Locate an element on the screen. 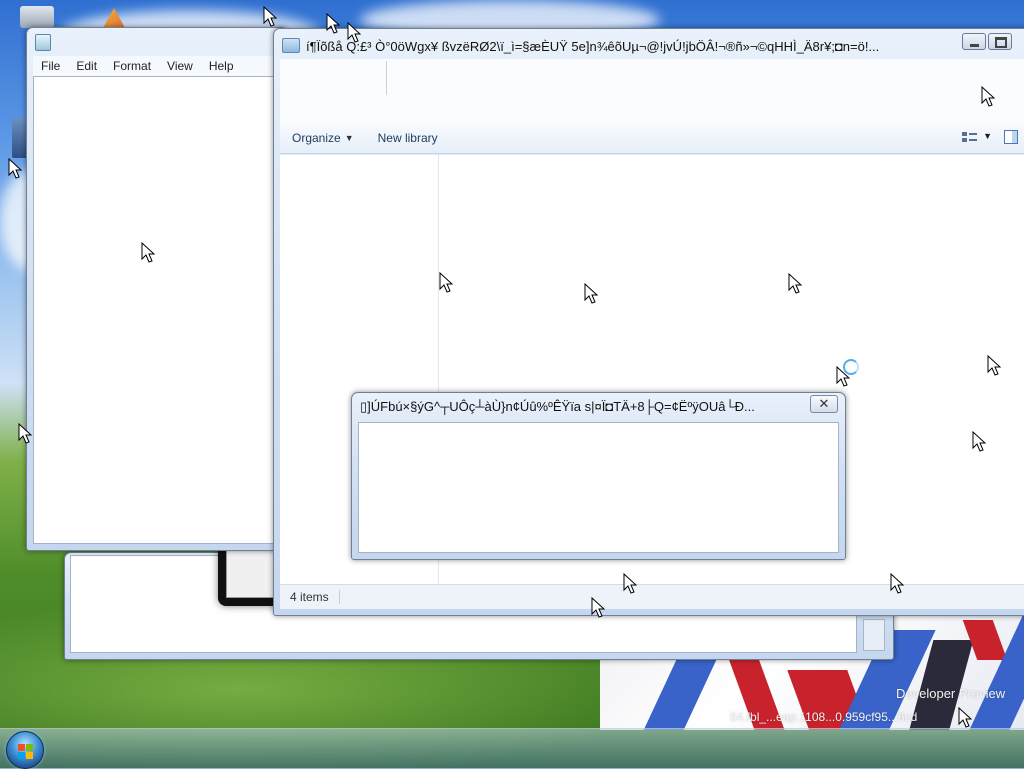  menu-edit: Edit is located at coordinates (86, 66).